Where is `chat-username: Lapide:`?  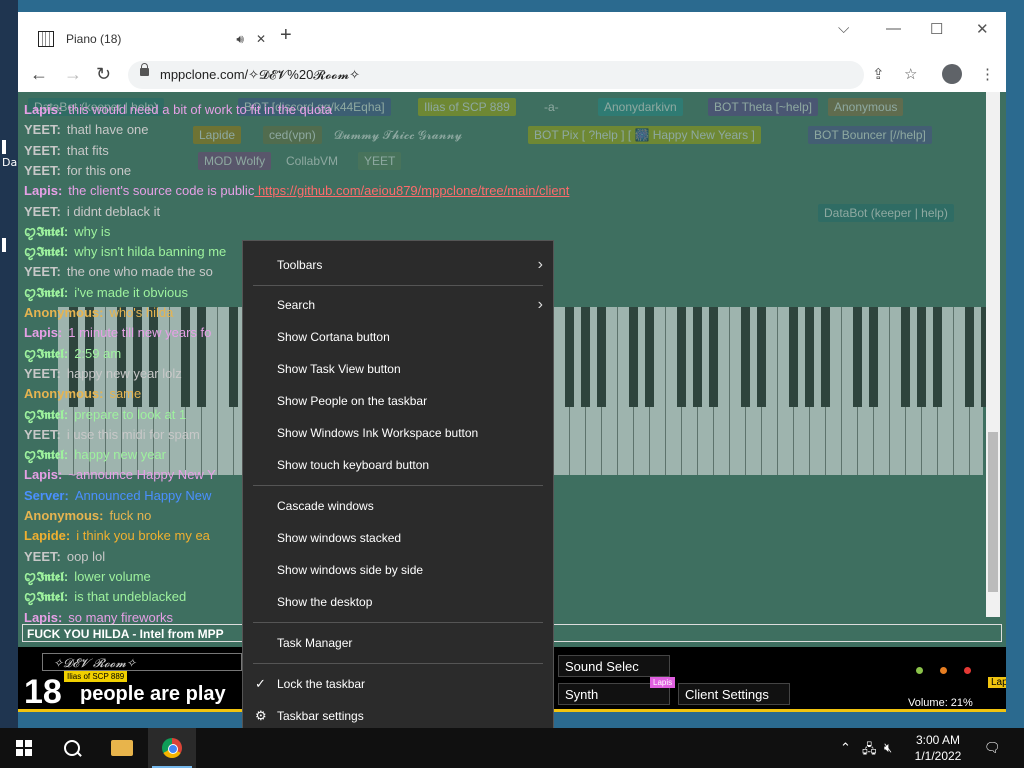
chat-username: Lapide: is located at coordinates (47, 536).